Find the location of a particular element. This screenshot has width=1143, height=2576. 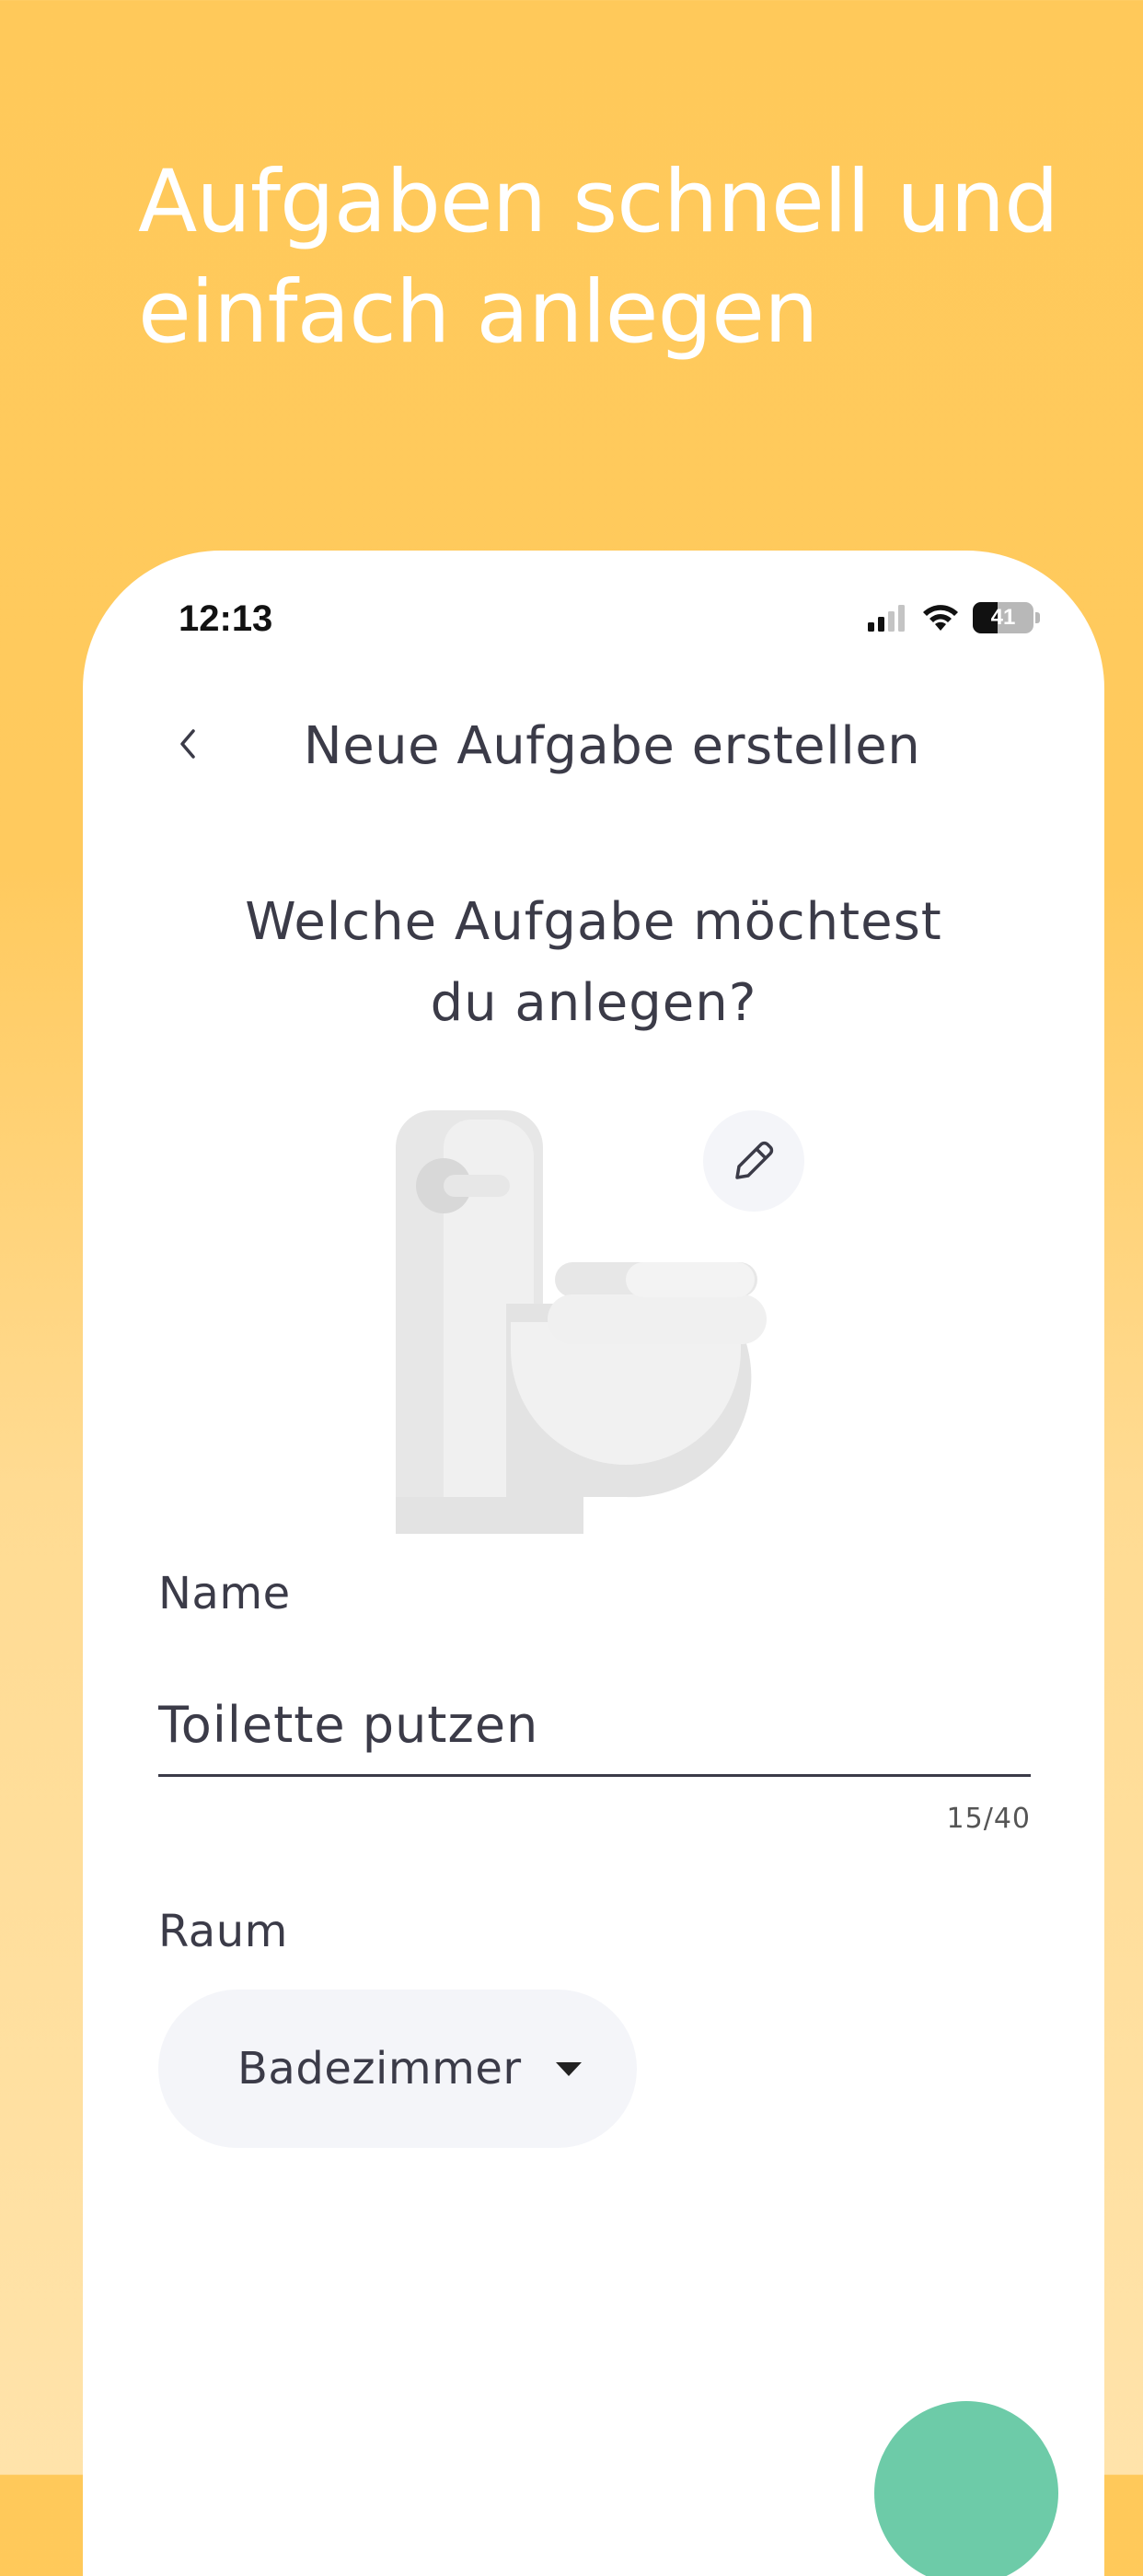

status-time: 12:13 is located at coordinates (226, 618).